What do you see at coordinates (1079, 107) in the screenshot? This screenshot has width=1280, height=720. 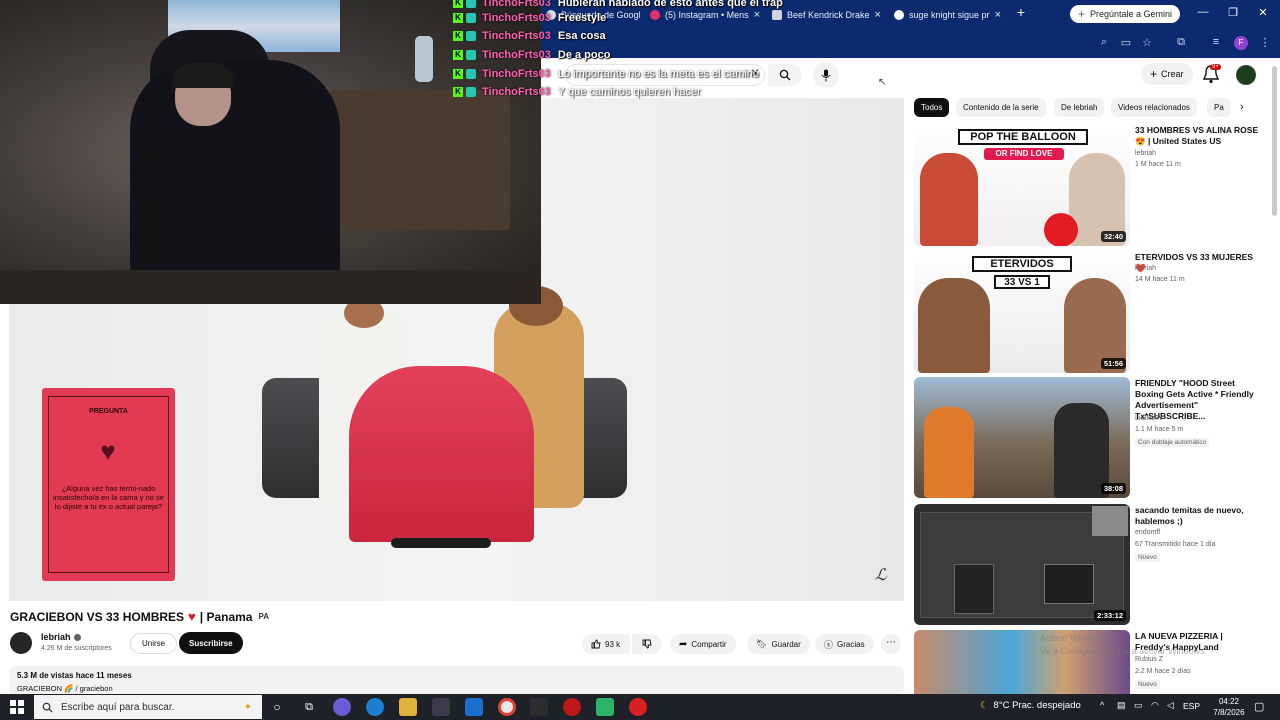 I see `chip-channel: De lebriah` at bounding box center [1079, 107].